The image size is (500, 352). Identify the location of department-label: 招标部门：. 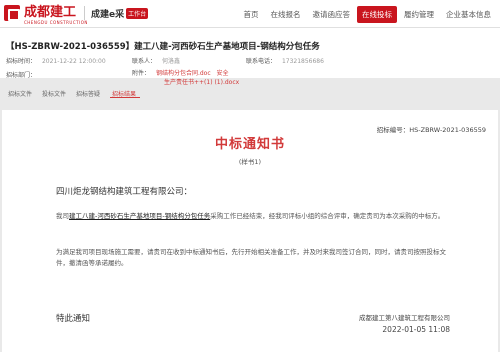
(21, 75).